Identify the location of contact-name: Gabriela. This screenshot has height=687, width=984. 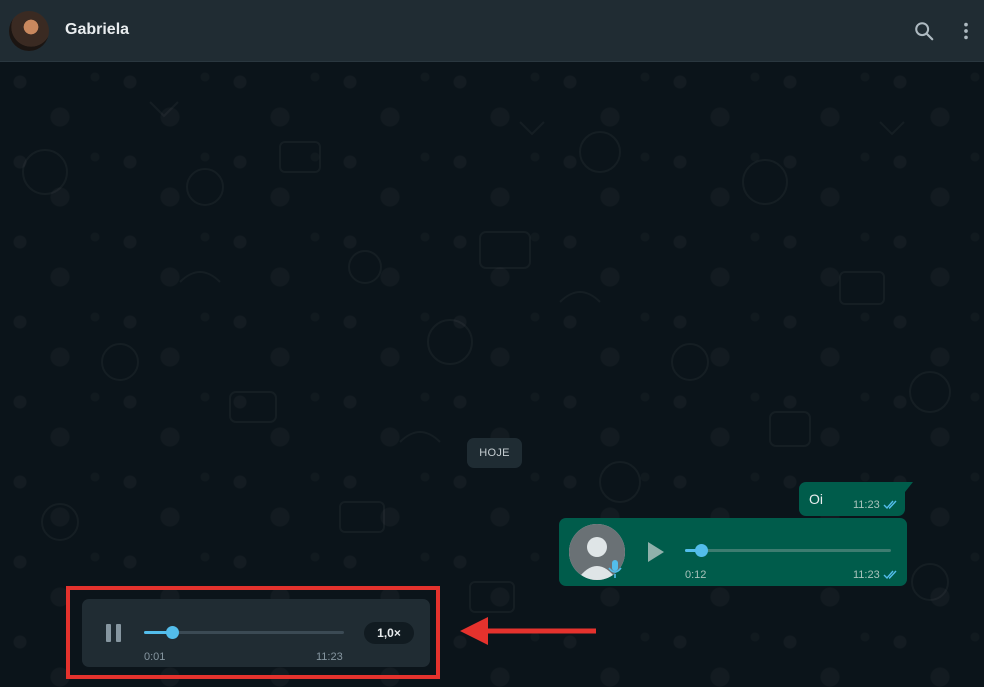
(97, 30).